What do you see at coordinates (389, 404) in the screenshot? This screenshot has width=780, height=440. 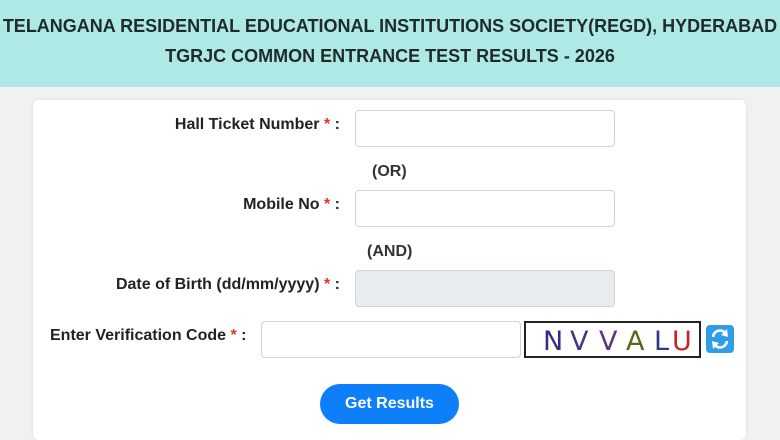 I see `get-results-button: Get Results` at bounding box center [389, 404].